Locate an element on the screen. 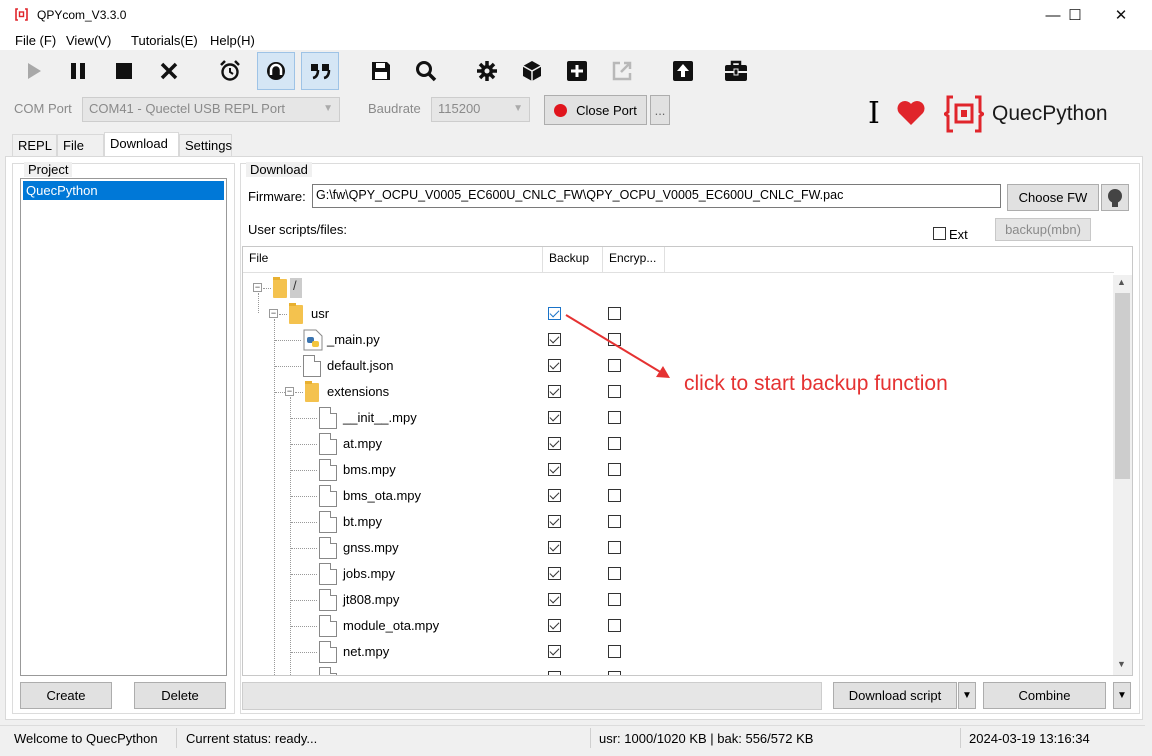  tree-row-bt-mpy: bt.mpy is located at coordinates (678, 522).